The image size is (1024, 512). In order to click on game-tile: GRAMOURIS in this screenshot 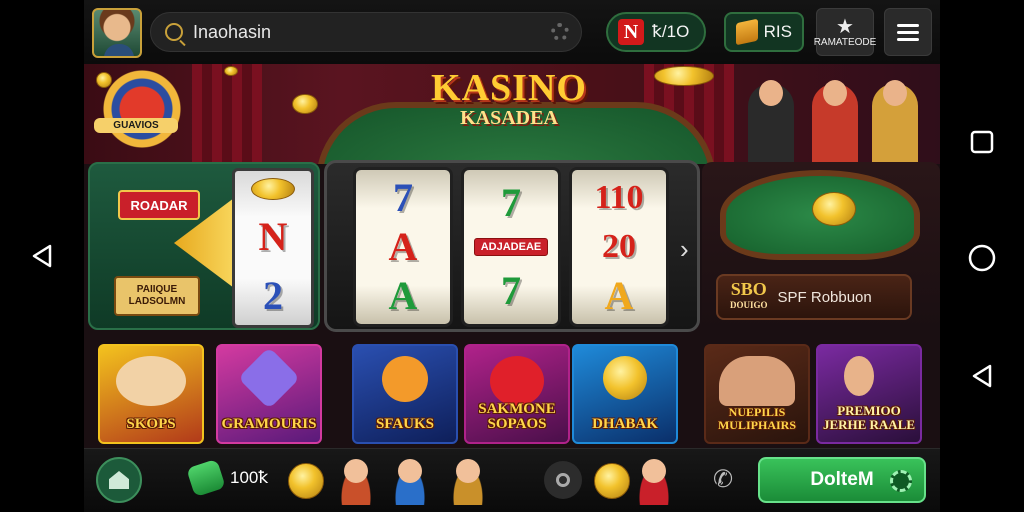, I will do `click(269, 394)`.